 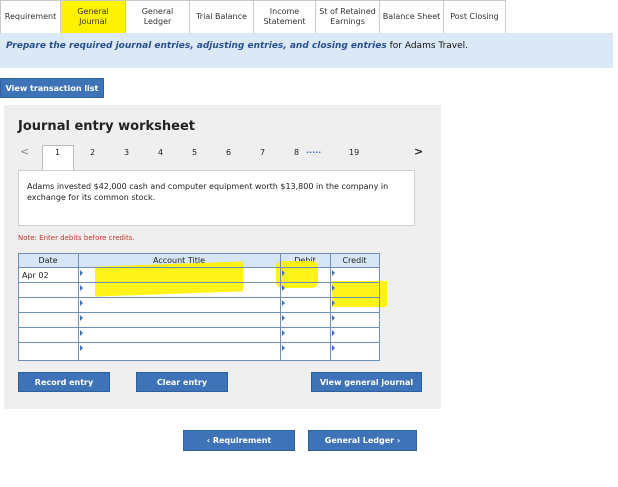 I want to click on prev-requirement-button: ‹ Requirement, so click(x=239, y=440).